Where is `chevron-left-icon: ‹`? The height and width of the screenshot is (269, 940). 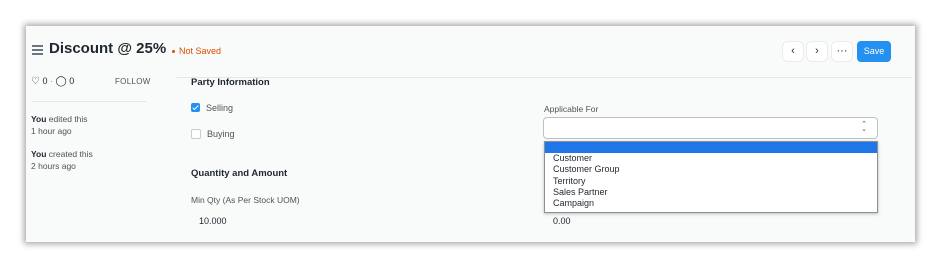 chevron-left-icon: ‹ is located at coordinates (793, 51).